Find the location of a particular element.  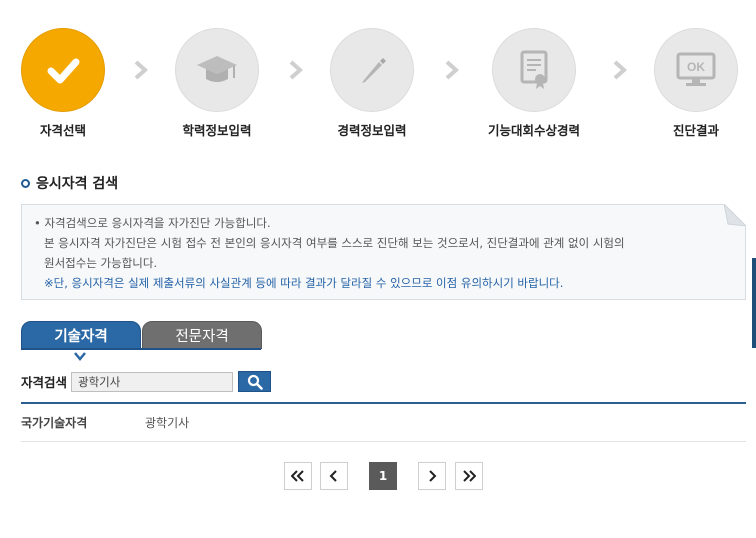

step-result: OK is located at coordinates (696, 70).